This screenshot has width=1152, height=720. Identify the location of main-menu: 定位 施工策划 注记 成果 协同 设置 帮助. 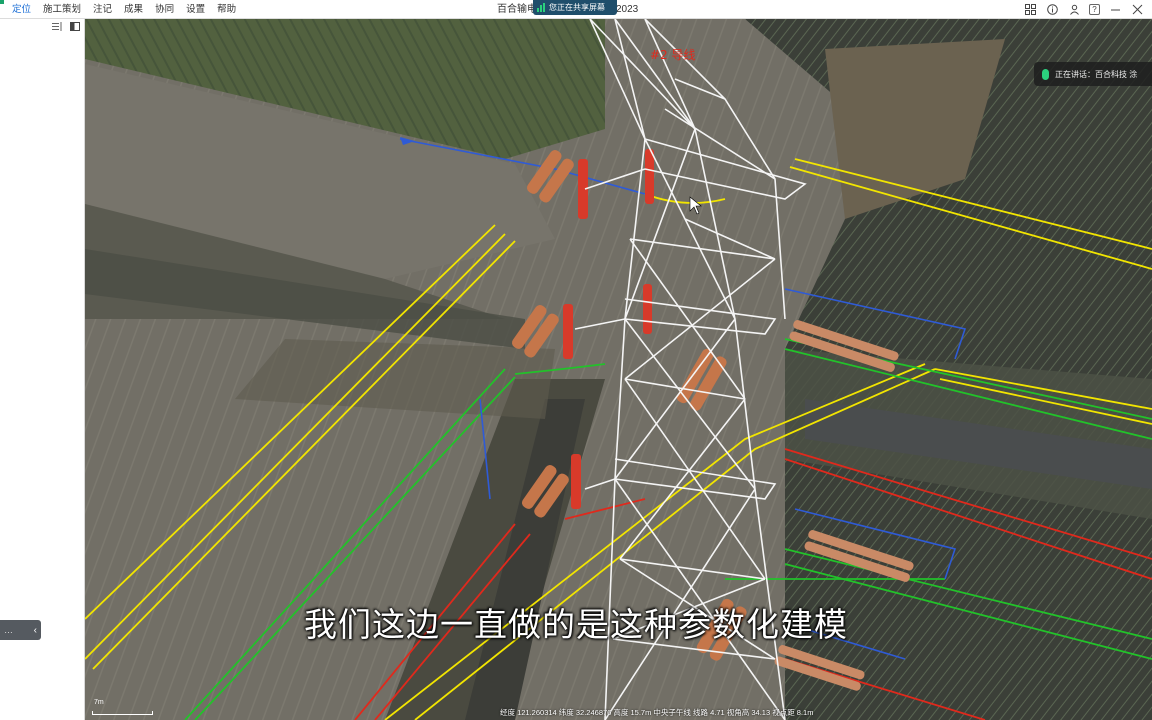
(121, 9).